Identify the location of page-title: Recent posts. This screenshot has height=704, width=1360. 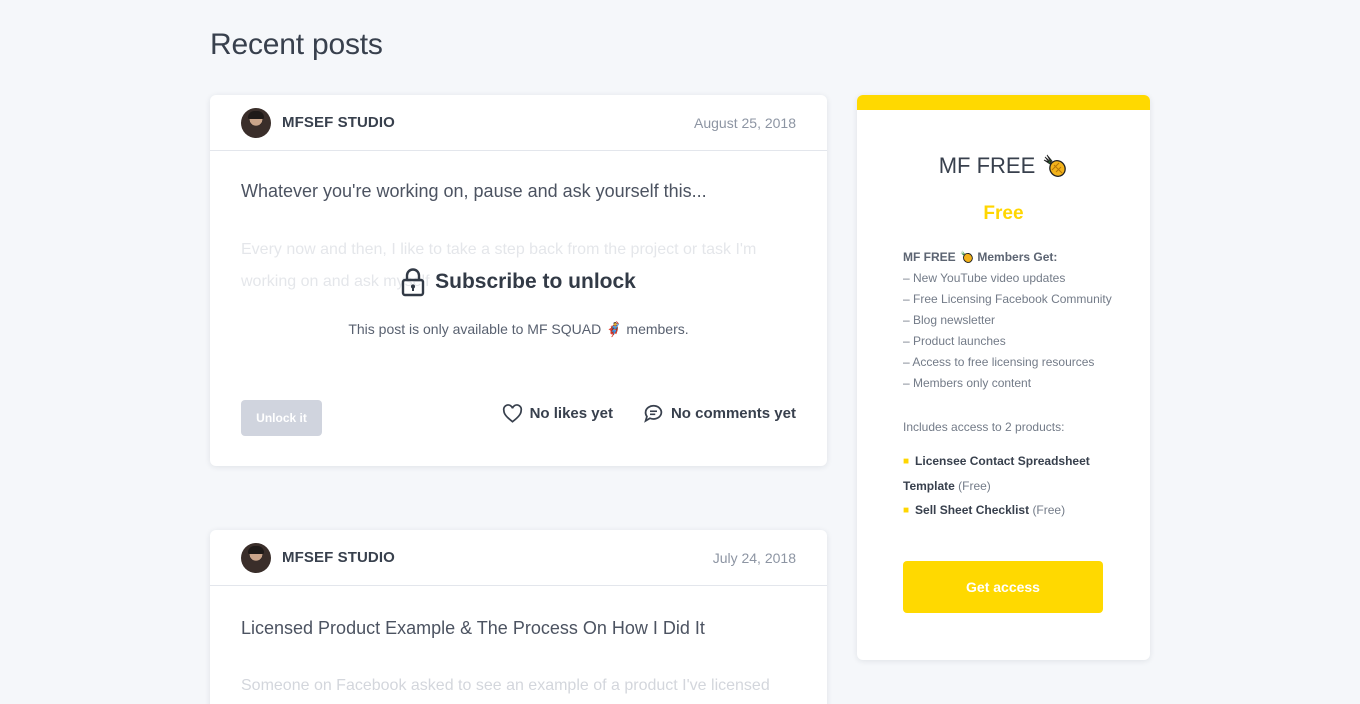
(296, 44).